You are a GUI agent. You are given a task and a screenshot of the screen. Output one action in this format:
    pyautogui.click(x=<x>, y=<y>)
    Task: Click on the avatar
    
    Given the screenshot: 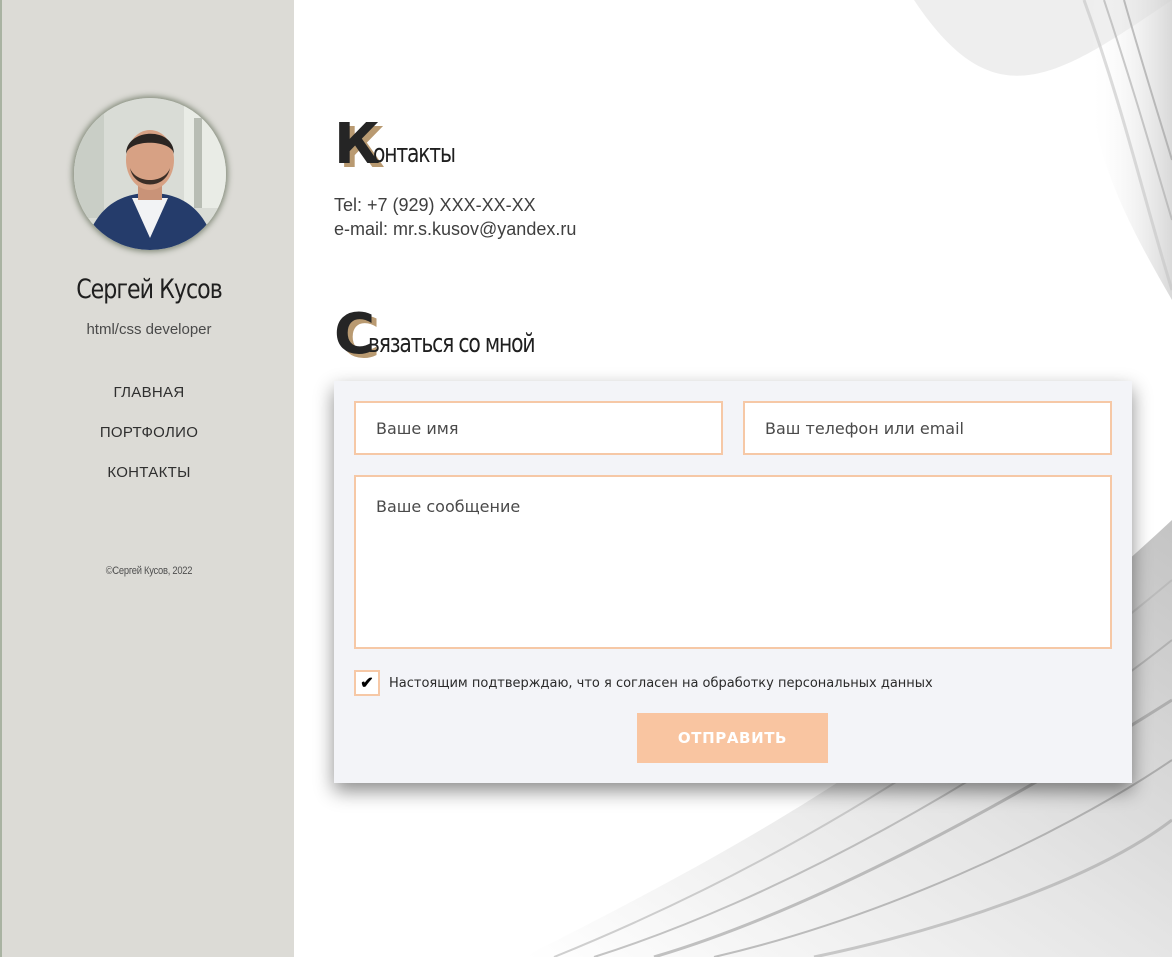 What is the action you would take?
    pyautogui.click(x=150, y=174)
    